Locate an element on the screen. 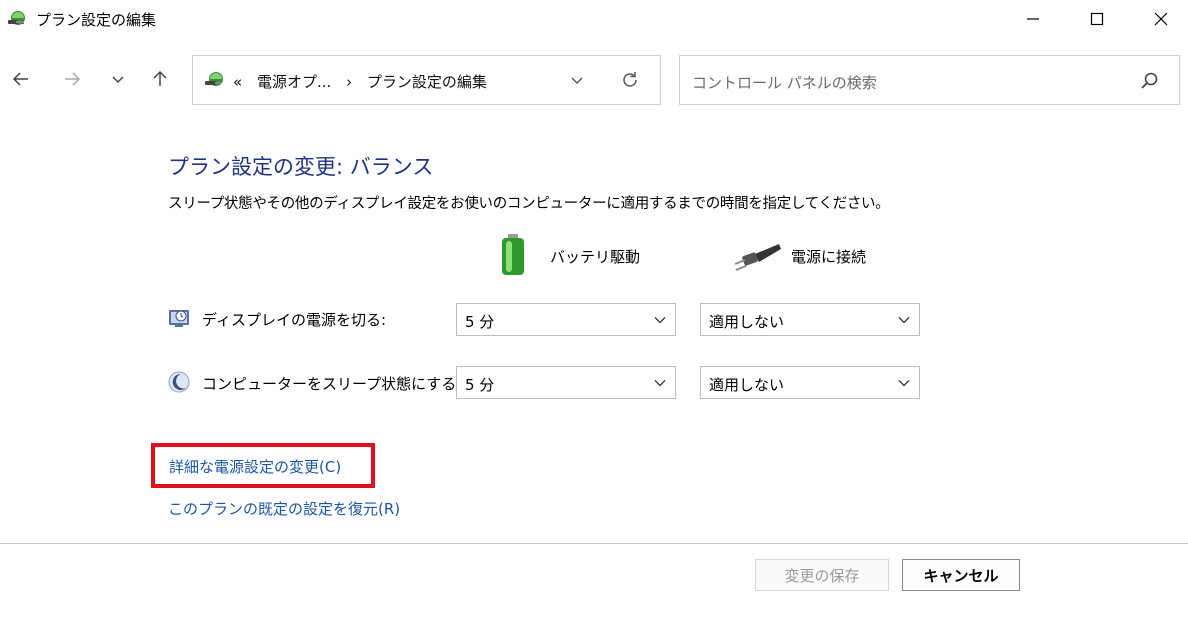 This screenshot has height=617, width=1188. address-bar: « 電源オプ... › プラン設定の編集 is located at coordinates (426, 80).